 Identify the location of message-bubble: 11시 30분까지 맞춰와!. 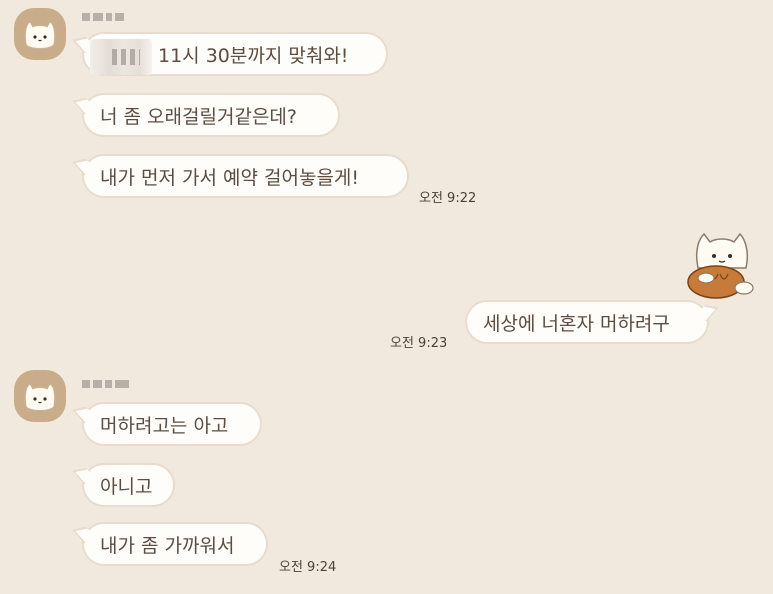
(235, 54).